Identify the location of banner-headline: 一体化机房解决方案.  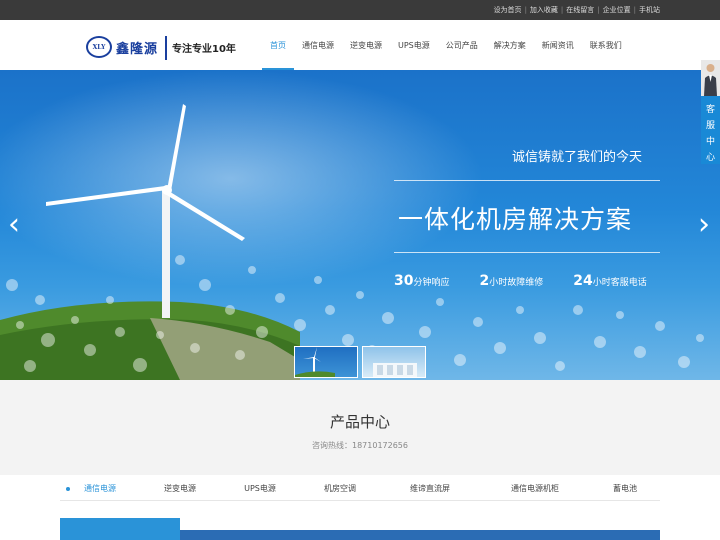
(515, 219).